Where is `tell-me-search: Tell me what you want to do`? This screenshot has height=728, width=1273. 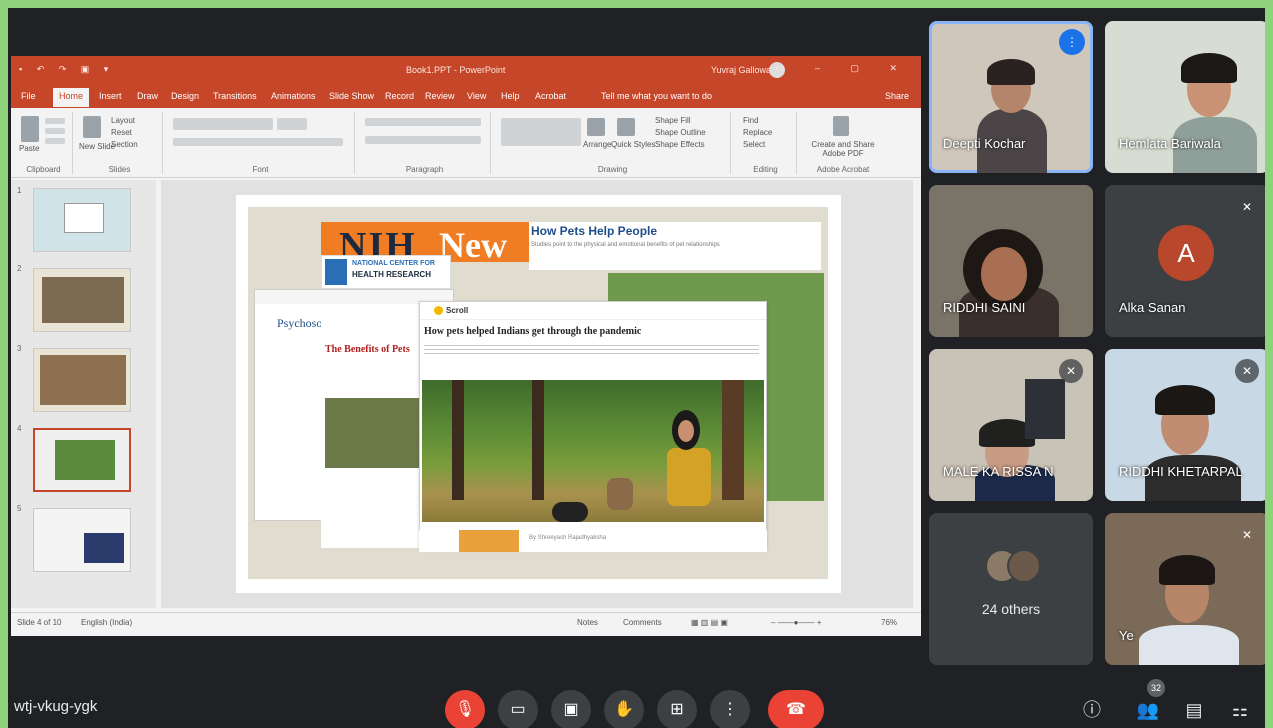 tell-me-search: Tell me what you want to do is located at coordinates (656, 96).